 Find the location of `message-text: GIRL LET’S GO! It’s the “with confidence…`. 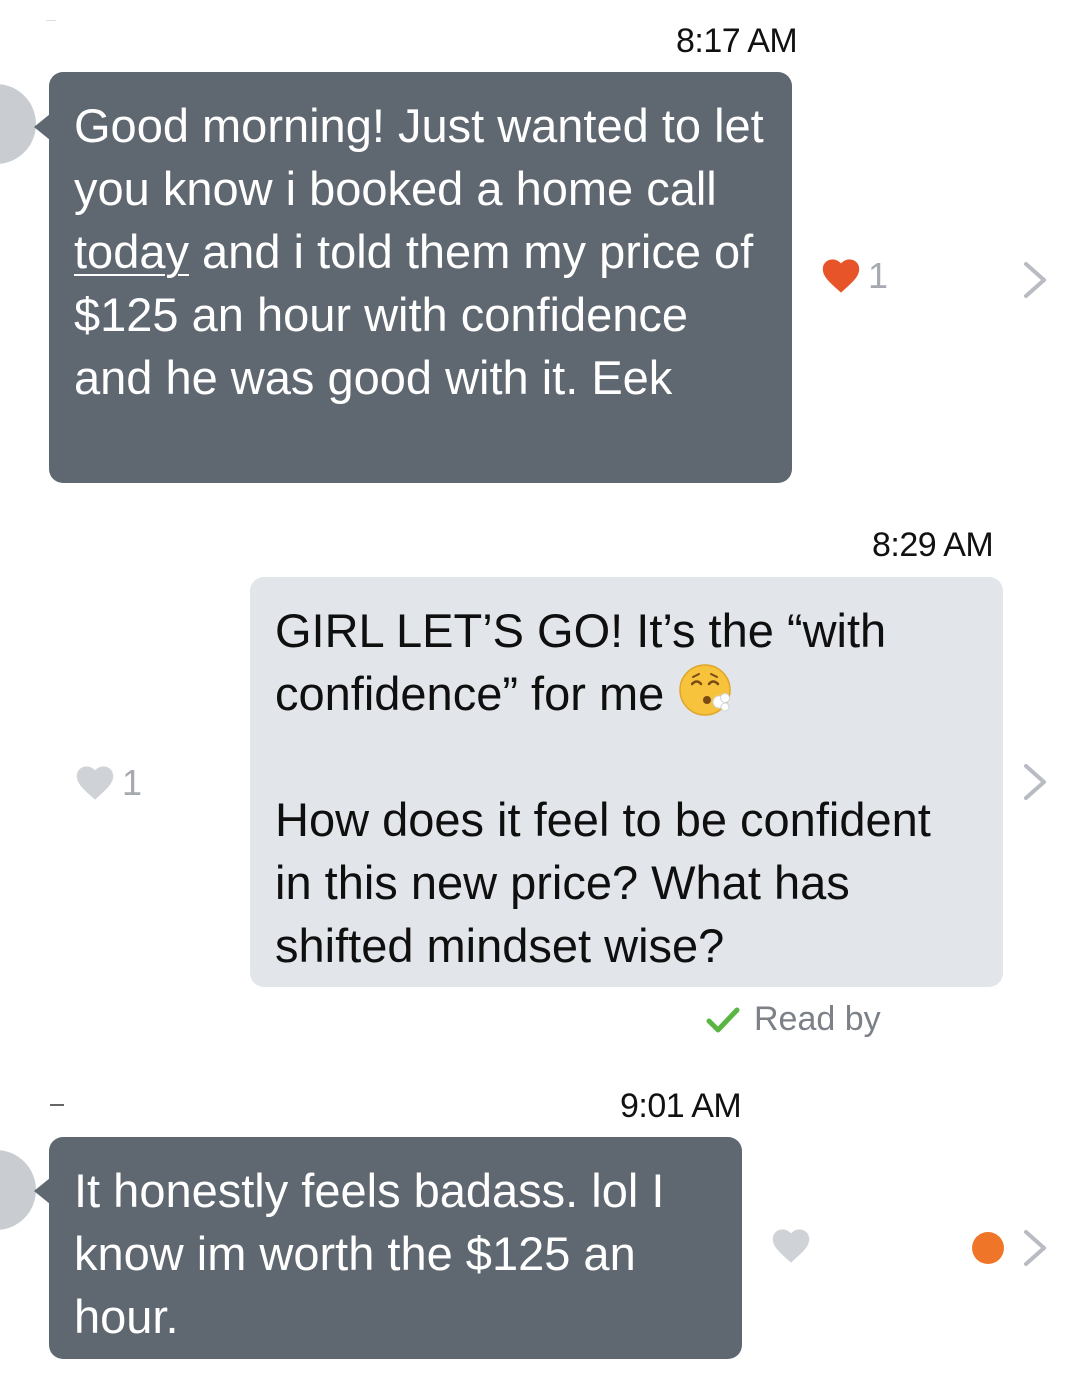

message-text: GIRL LET’S GO! It’s the “with confidence… is located at coordinates (587, 662).